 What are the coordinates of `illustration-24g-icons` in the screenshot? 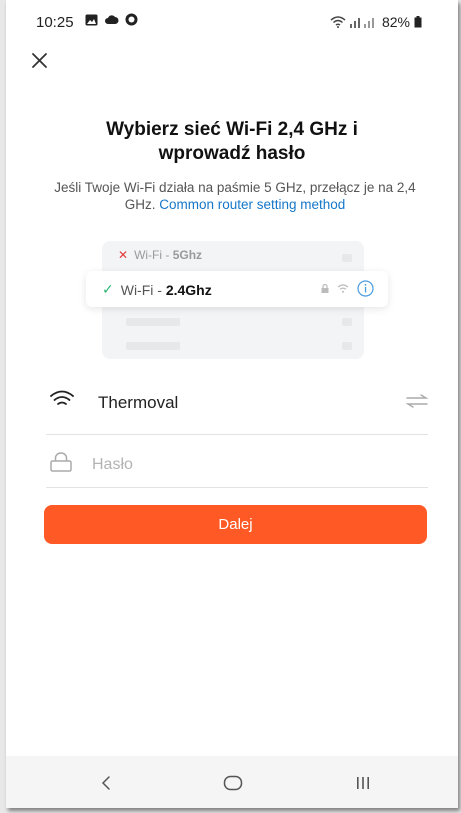 It's located at (347, 288).